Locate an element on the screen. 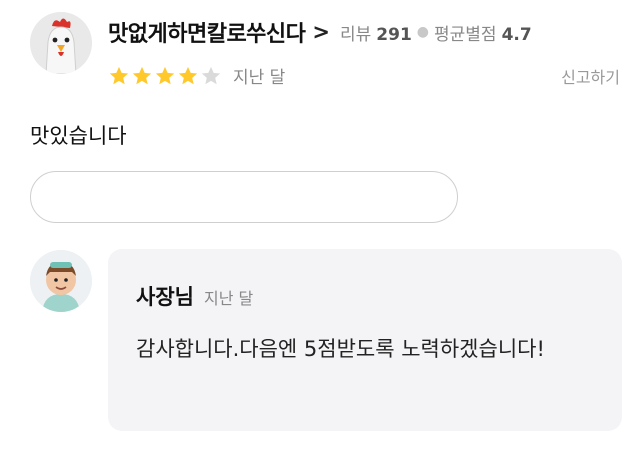 The image size is (640, 452). owner-character-icon is located at coordinates (61, 281).